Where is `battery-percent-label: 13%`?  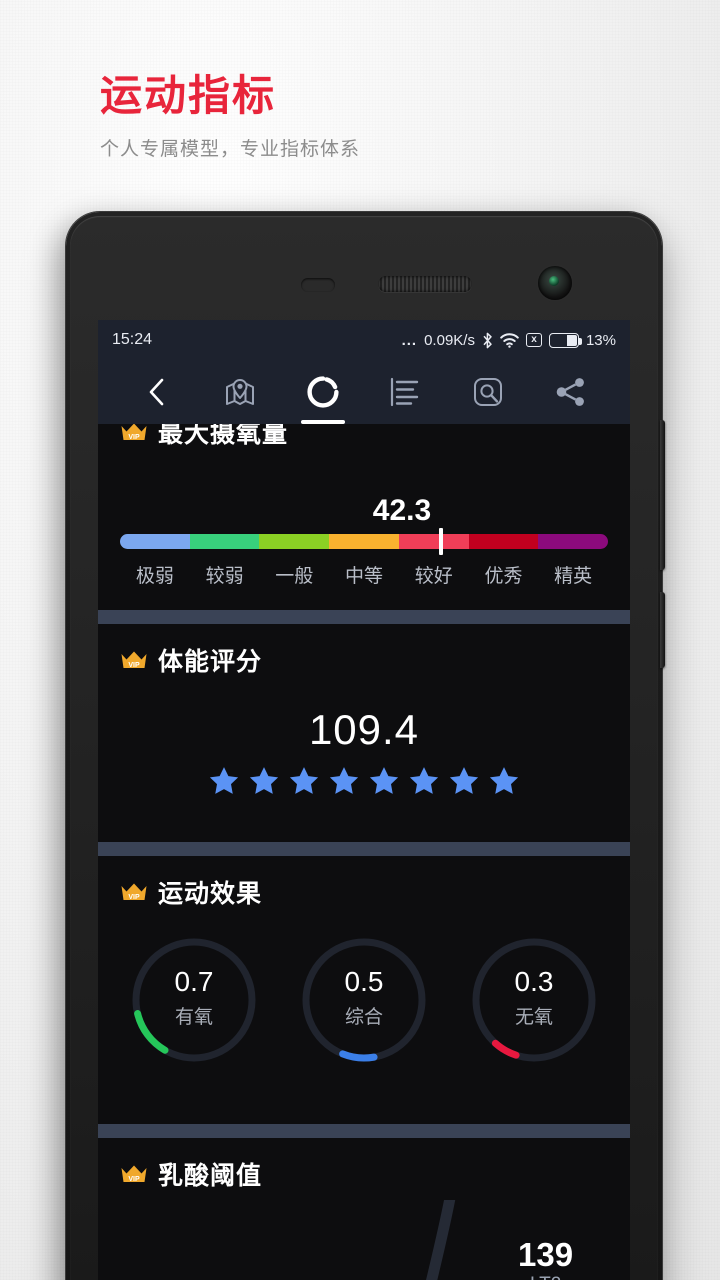 battery-percent-label: 13% is located at coordinates (600, 340).